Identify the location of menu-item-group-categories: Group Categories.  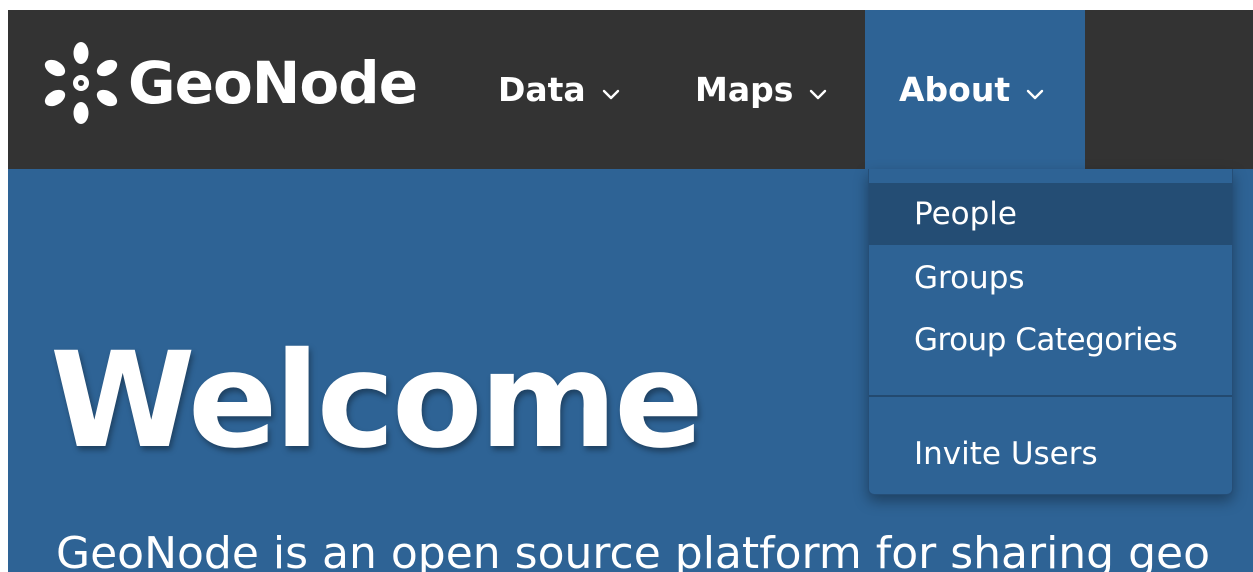
(1050, 340).